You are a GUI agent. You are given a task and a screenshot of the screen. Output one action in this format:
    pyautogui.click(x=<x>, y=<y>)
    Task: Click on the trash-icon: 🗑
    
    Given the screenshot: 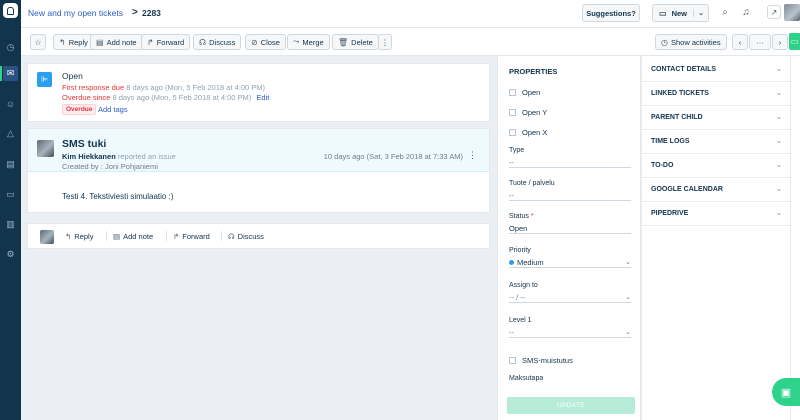 What is the action you would take?
    pyautogui.click(x=343, y=42)
    